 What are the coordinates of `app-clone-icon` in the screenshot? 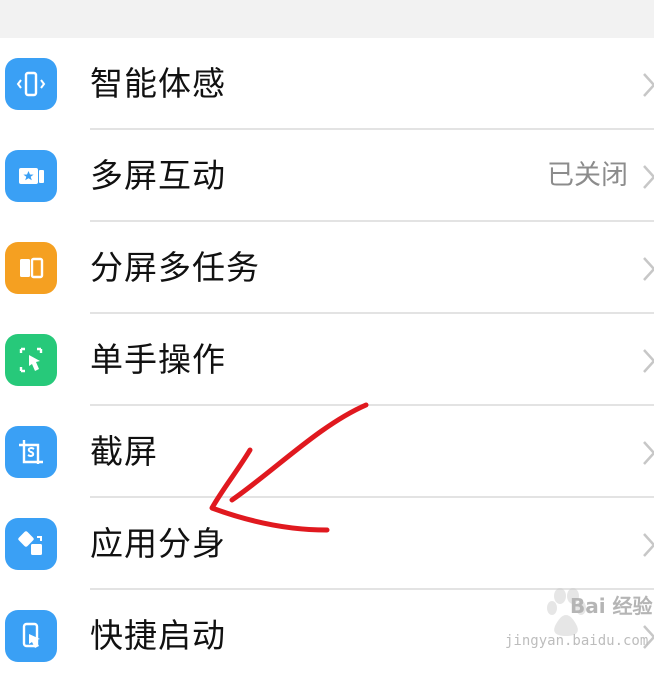 It's located at (31, 544).